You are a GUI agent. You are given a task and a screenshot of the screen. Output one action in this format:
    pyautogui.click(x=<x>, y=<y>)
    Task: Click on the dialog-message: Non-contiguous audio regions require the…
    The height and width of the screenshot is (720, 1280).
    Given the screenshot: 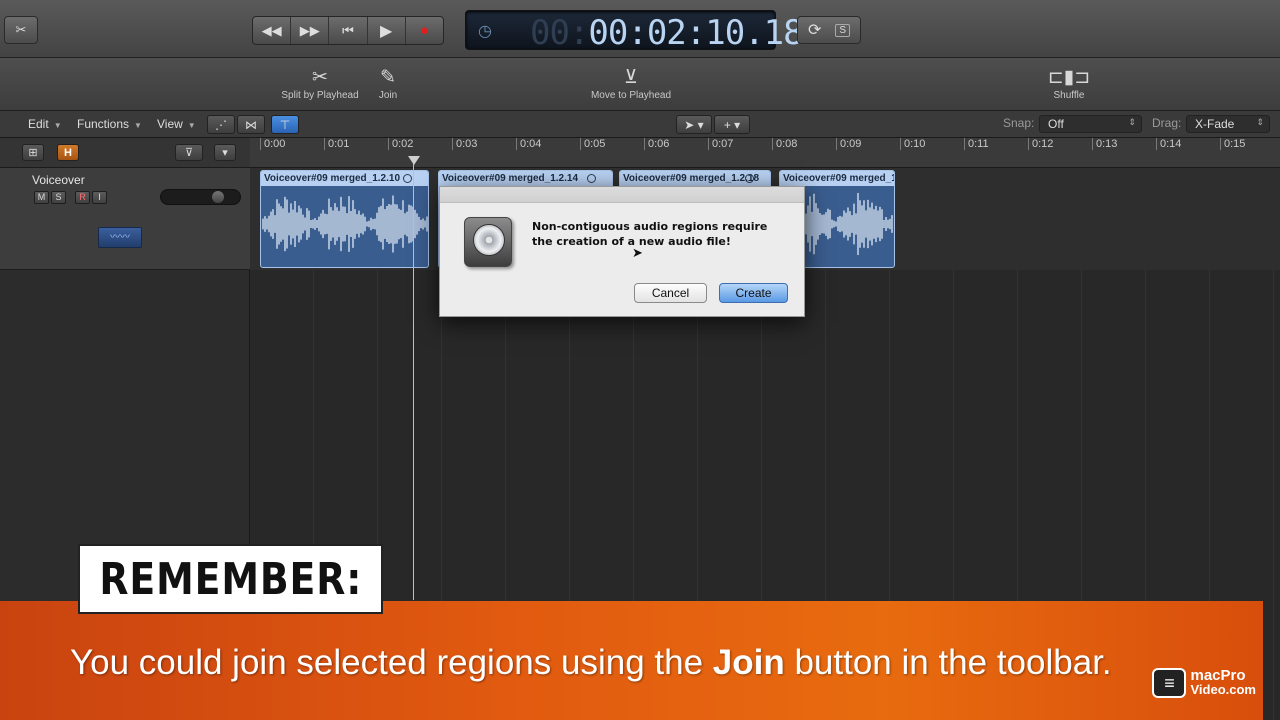 What is the action you would take?
    pyautogui.click(x=662, y=234)
    